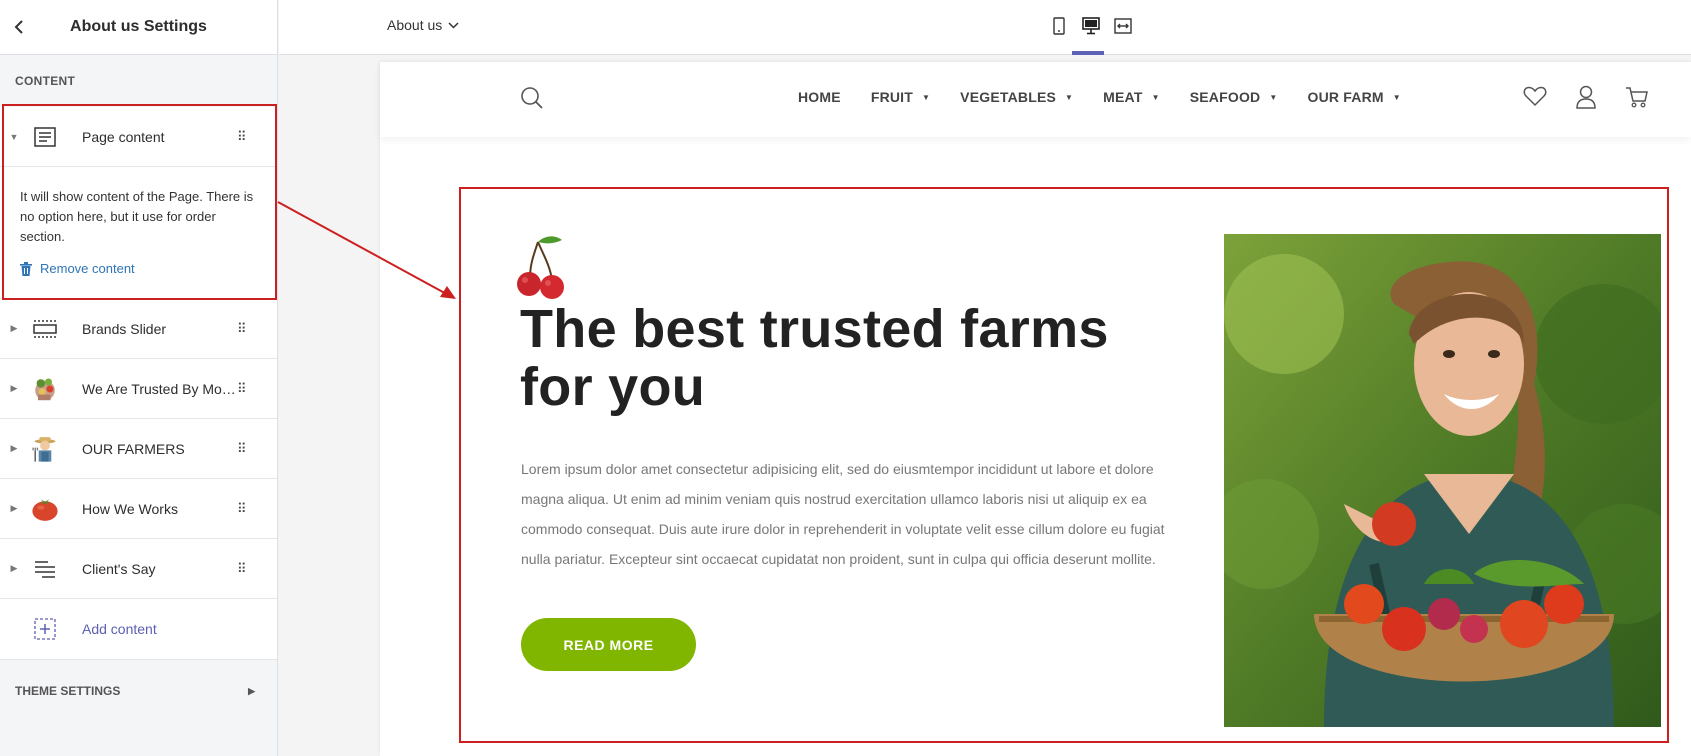 This screenshot has height=756, width=1691. Describe the element at coordinates (124, 328) in the screenshot. I see `section-label: Brands Slider` at that location.